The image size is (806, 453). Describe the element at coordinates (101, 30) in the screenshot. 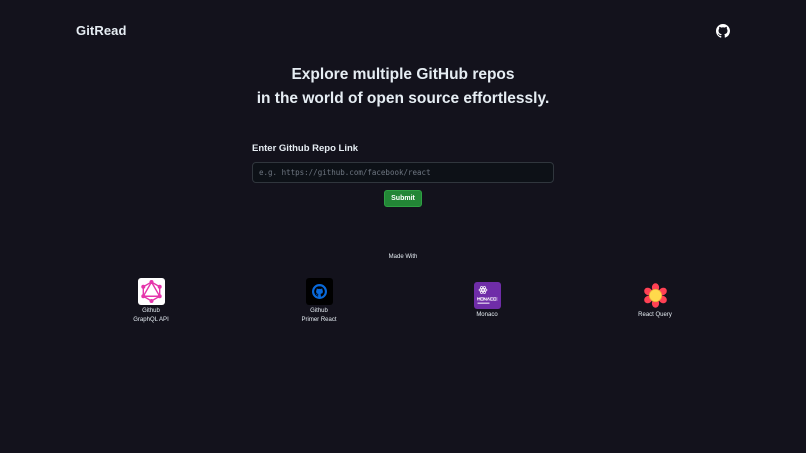

I see `brand-logo-text: GitRead` at that location.